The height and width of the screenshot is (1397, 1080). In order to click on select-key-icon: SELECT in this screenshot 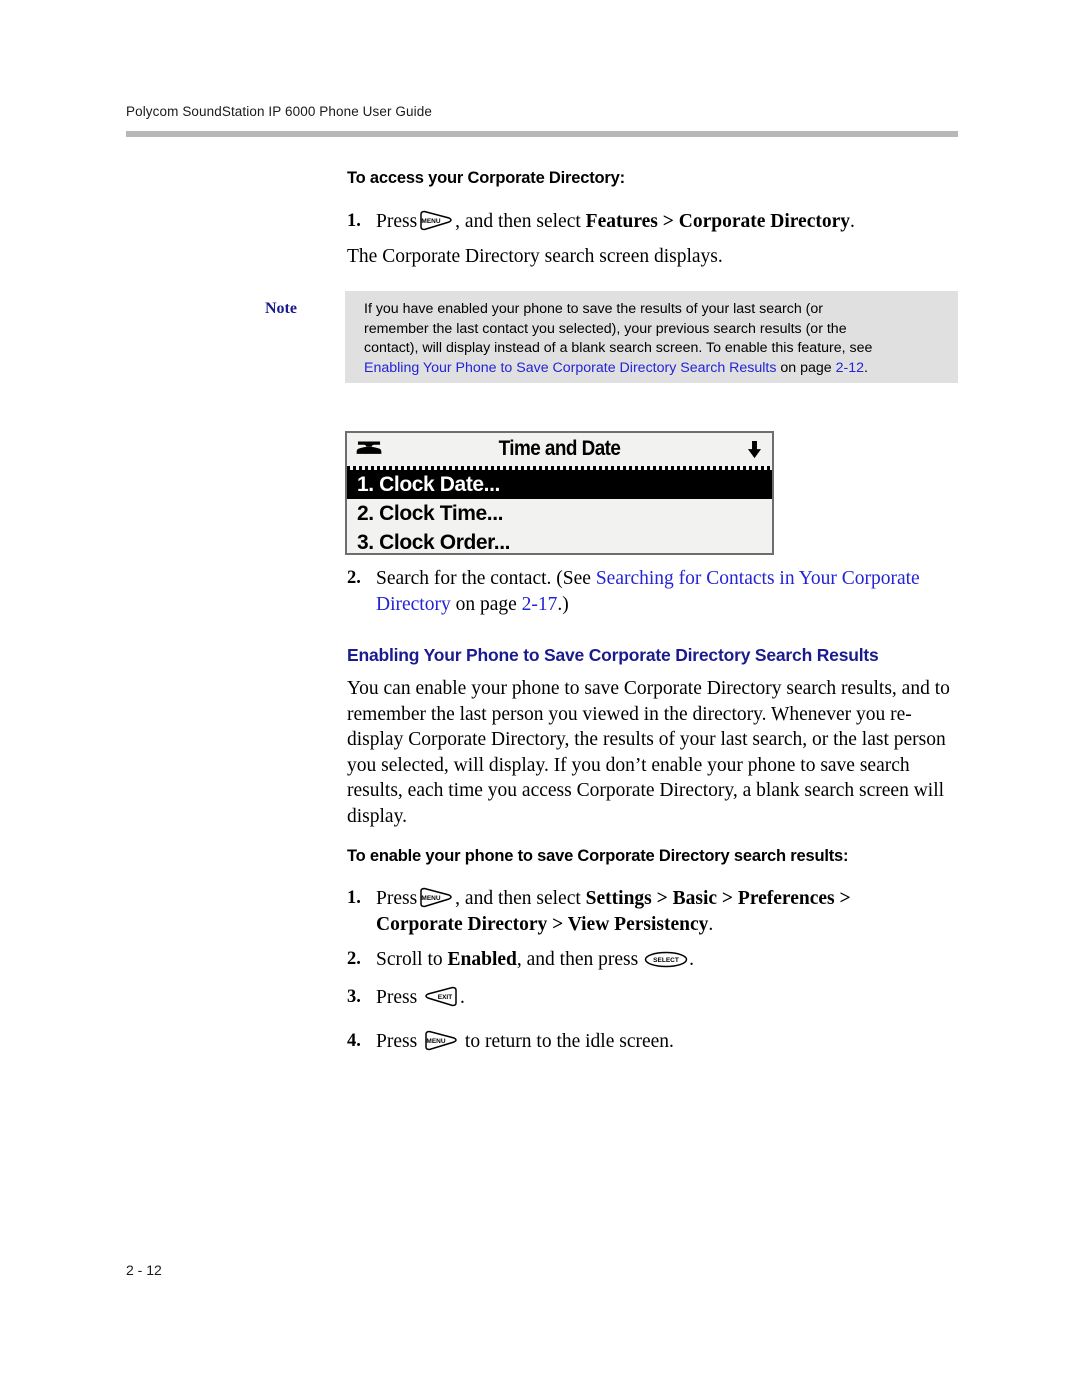, I will do `click(666, 959)`.